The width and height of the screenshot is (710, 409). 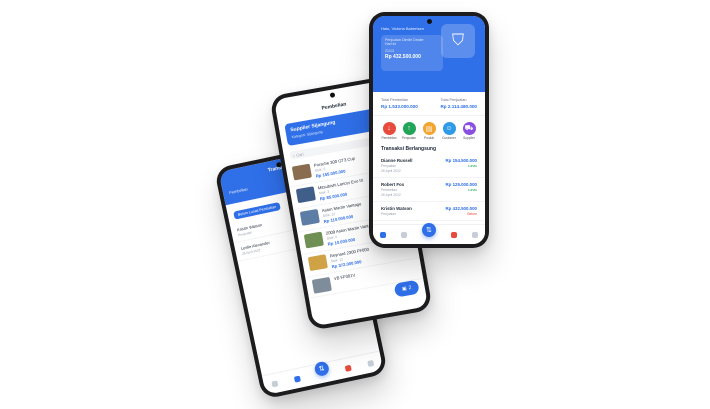 What do you see at coordinates (389, 128) in the screenshot?
I see `arrow-down-icon: ↓` at bounding box center [389, 128].